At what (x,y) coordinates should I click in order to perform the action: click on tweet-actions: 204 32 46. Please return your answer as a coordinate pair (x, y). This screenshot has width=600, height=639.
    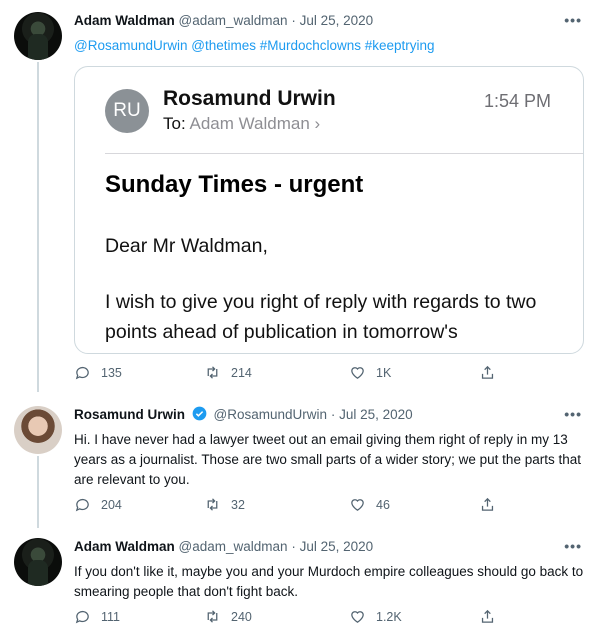
    Looking at the image, I should click on (294, 506).